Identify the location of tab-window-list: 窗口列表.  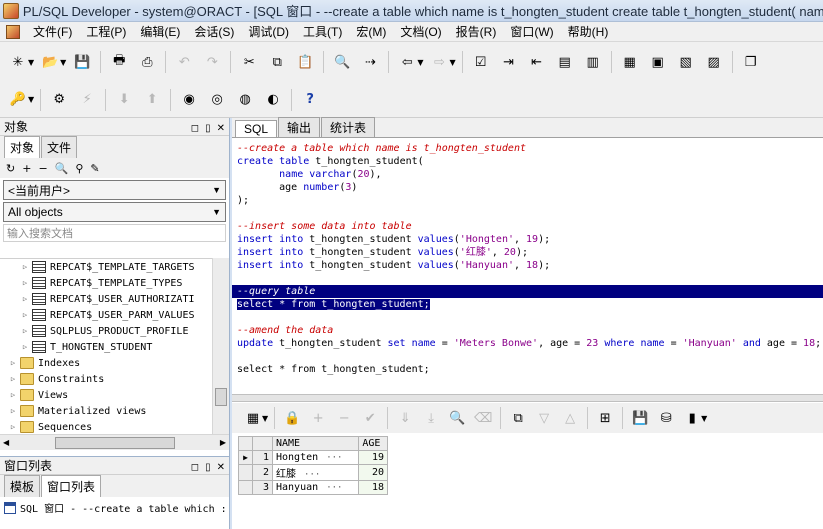
(71, 486).